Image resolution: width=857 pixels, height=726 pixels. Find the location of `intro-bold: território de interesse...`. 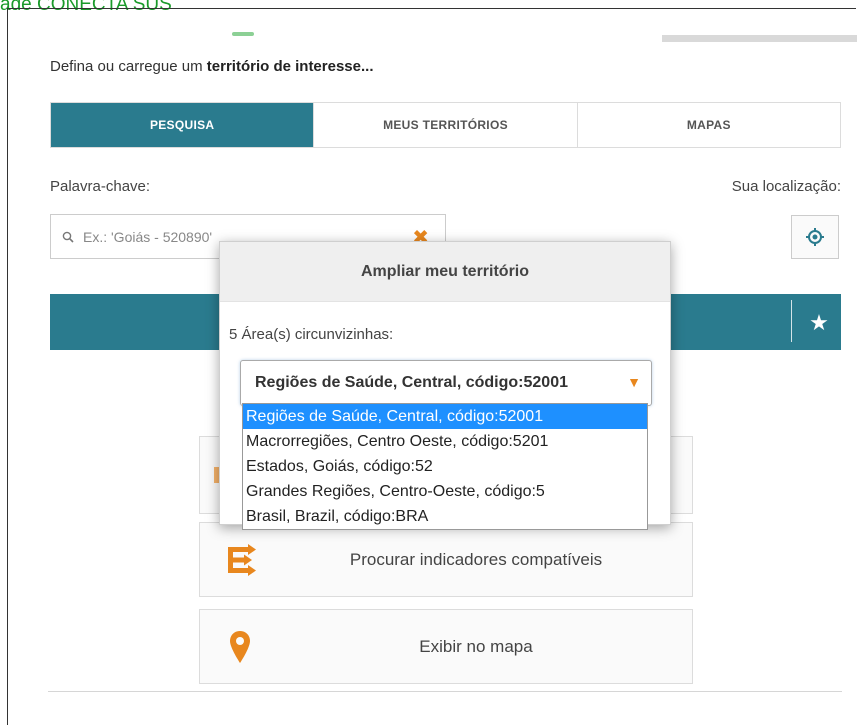

intro-bold: território de interesse... is located at coordinates (290, 66).